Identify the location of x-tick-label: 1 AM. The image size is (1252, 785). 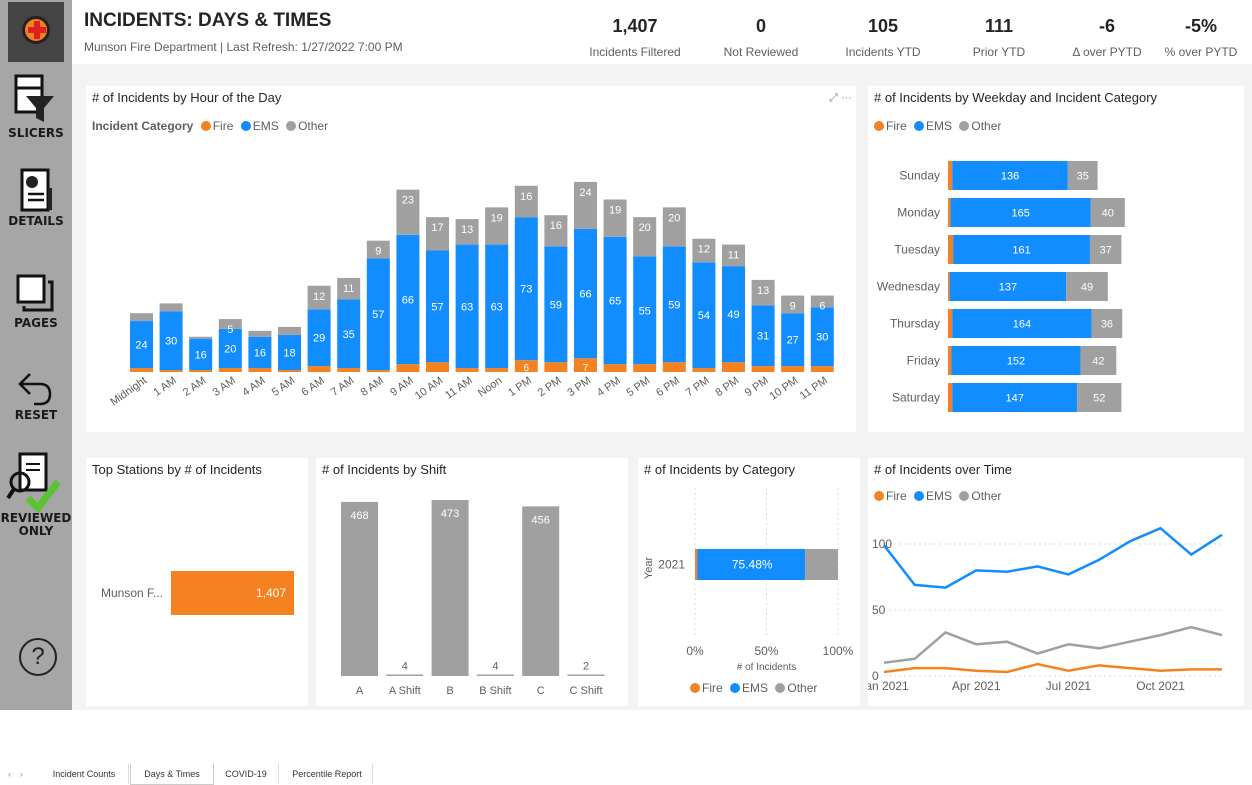
(164, 387).